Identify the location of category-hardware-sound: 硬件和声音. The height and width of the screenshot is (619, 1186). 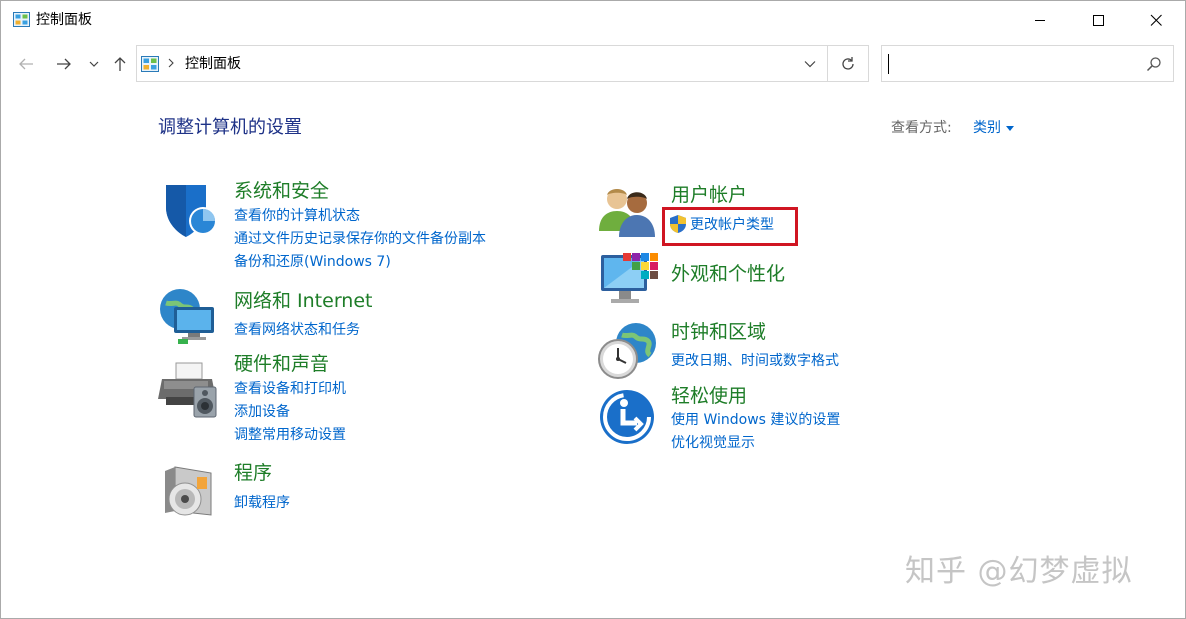
(281, 364).